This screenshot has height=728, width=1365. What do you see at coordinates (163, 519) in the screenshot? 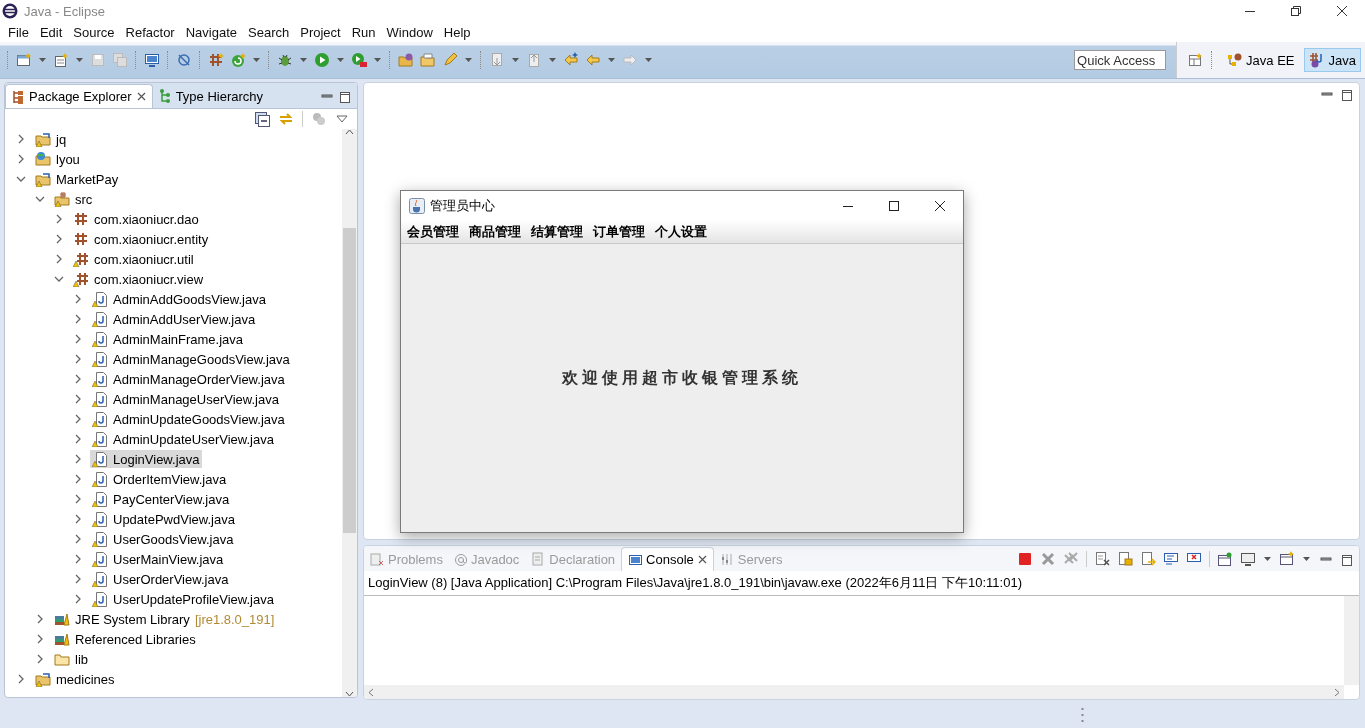
I see `tree-item: UpdatePwdView.java` at bounding box center [163, 519].